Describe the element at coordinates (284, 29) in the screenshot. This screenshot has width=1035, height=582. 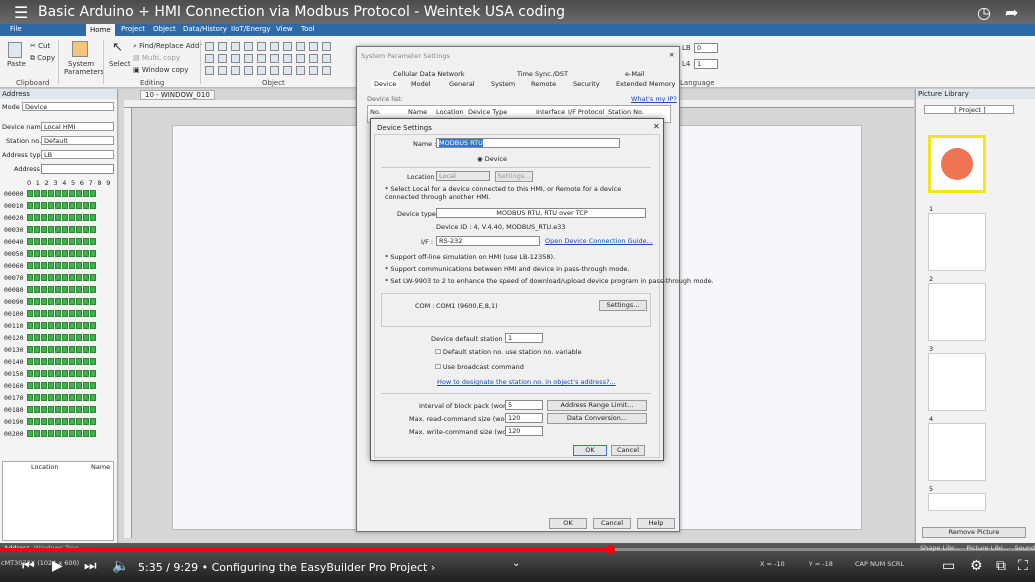
I see `tab-view: View` at that location.